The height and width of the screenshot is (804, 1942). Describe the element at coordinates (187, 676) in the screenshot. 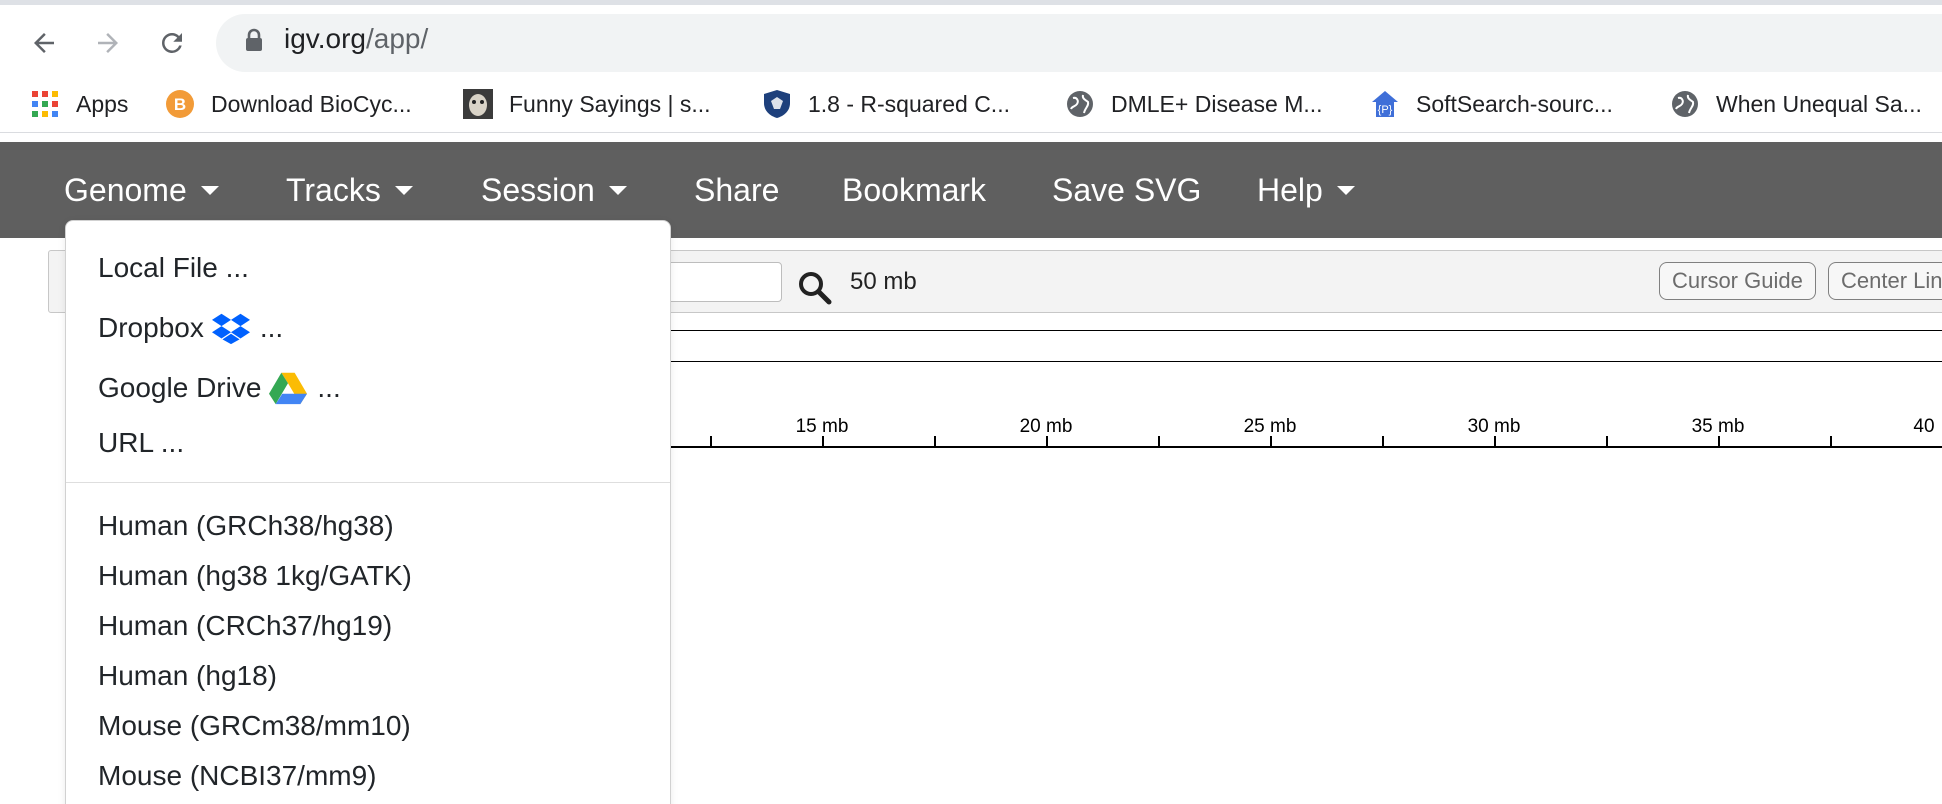

I see `menu-item-genome: Human (hg18)` at that location.